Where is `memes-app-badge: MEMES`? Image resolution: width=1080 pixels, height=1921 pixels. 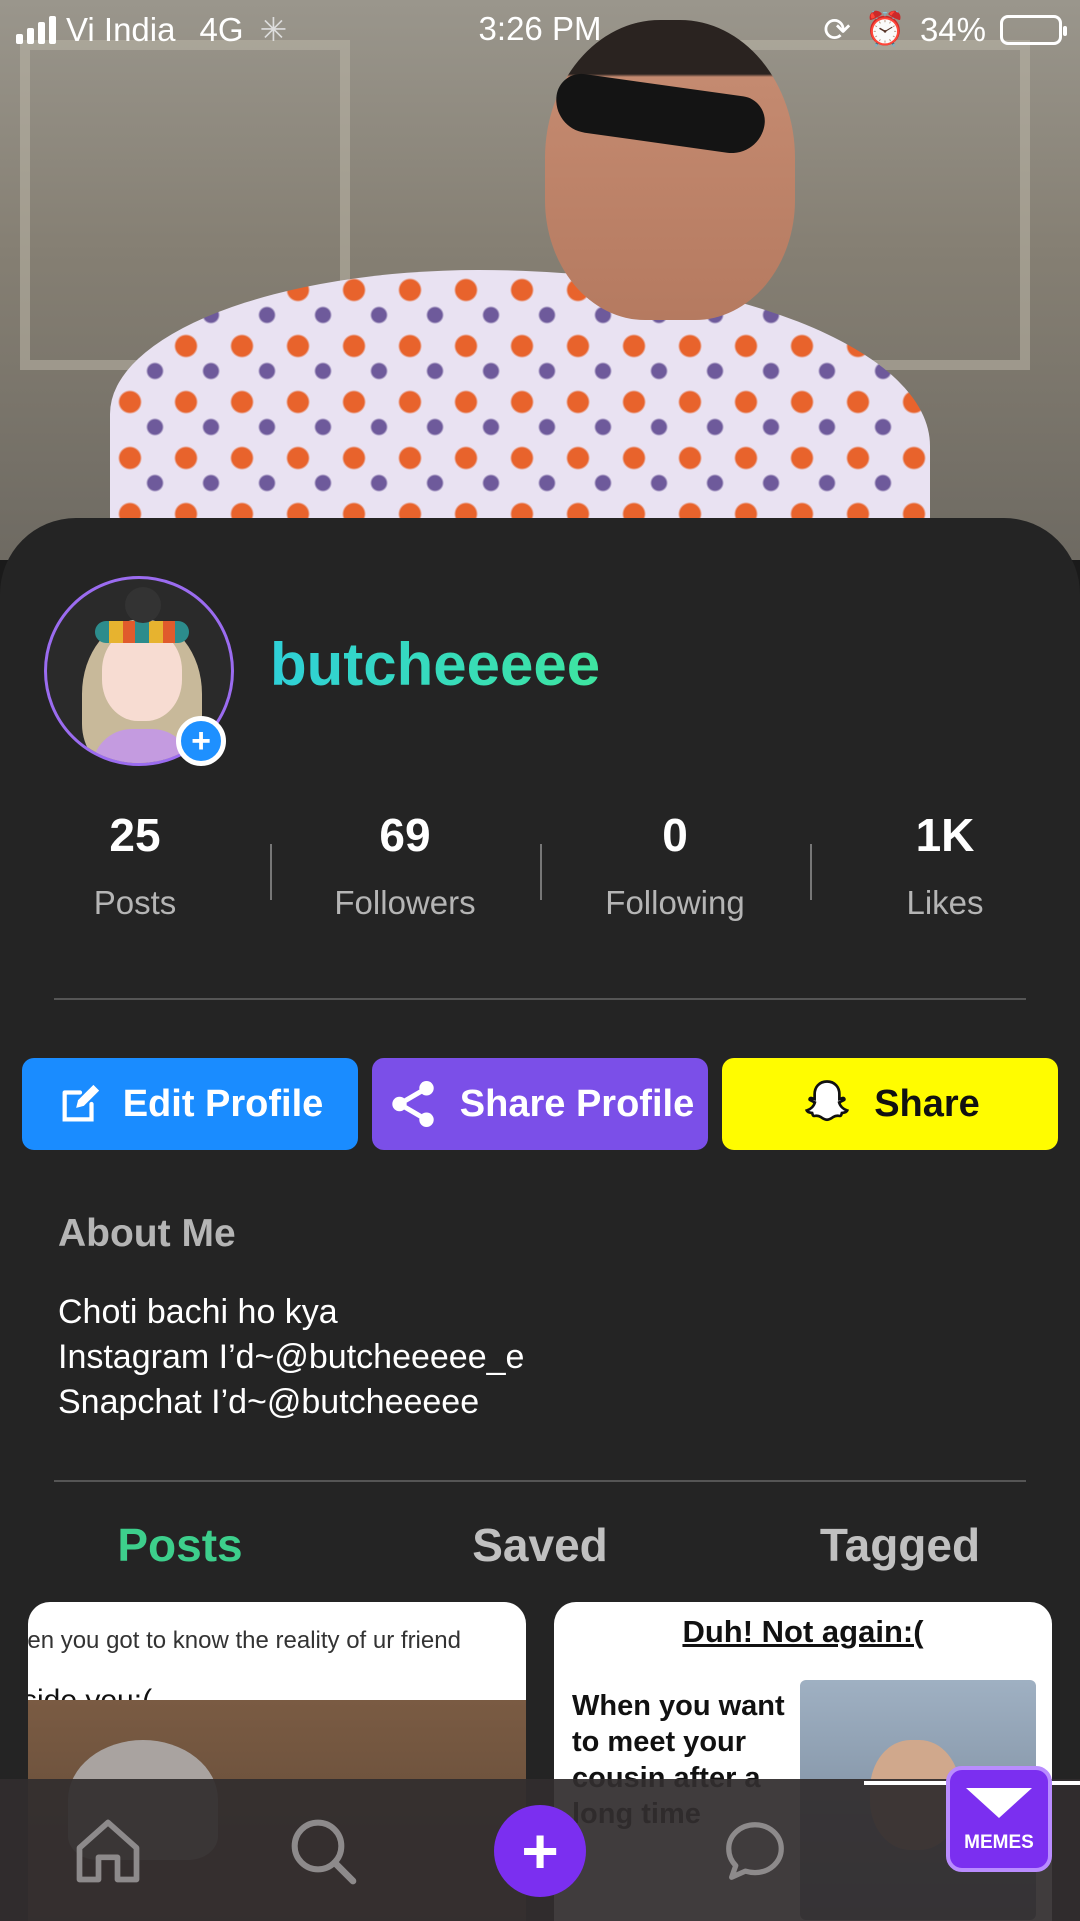
memes-app-badge: MEMES is located at coordinates (999, 1819).